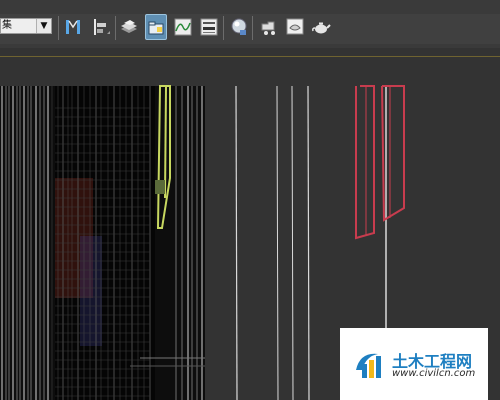  I want to click on teapot-icon, so click(321, 28).